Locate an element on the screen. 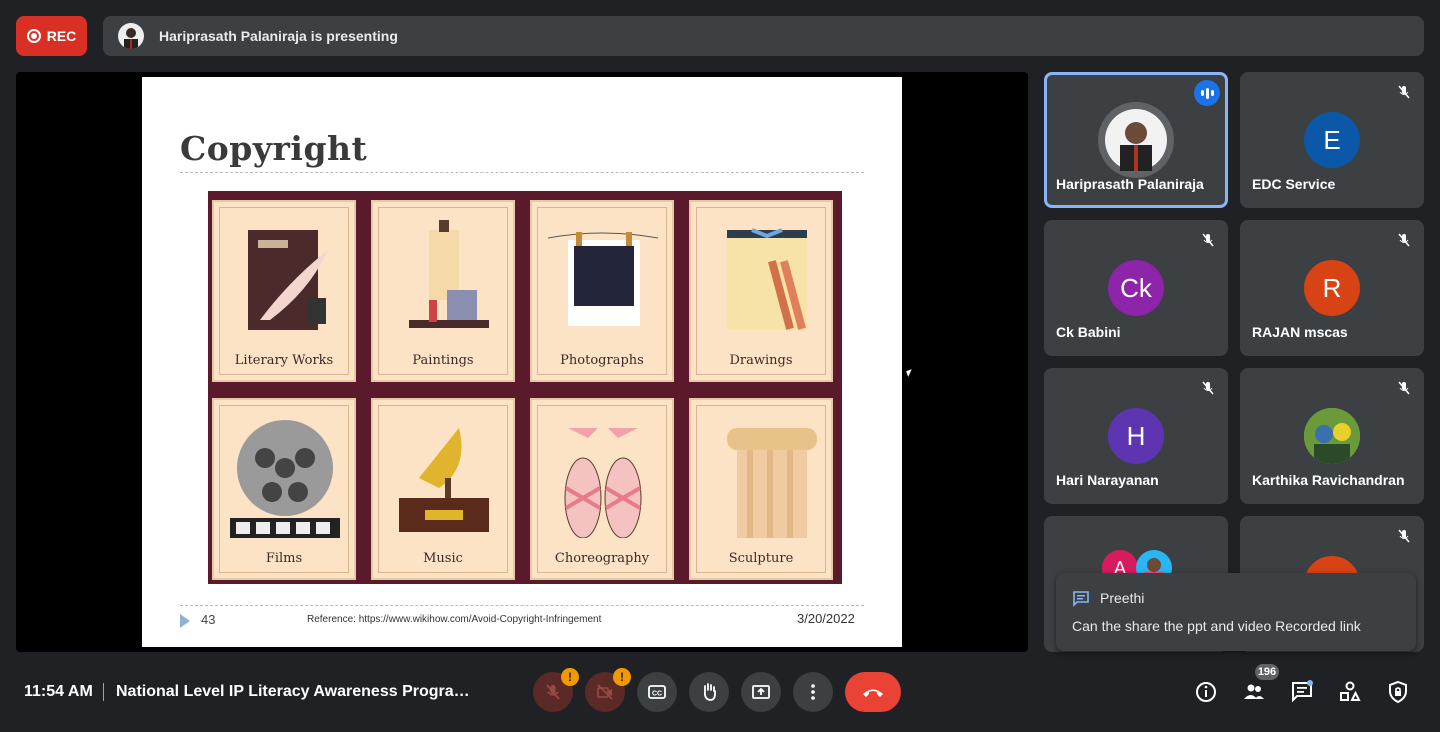  presenter-avatar is located at coordinates (131, 36).